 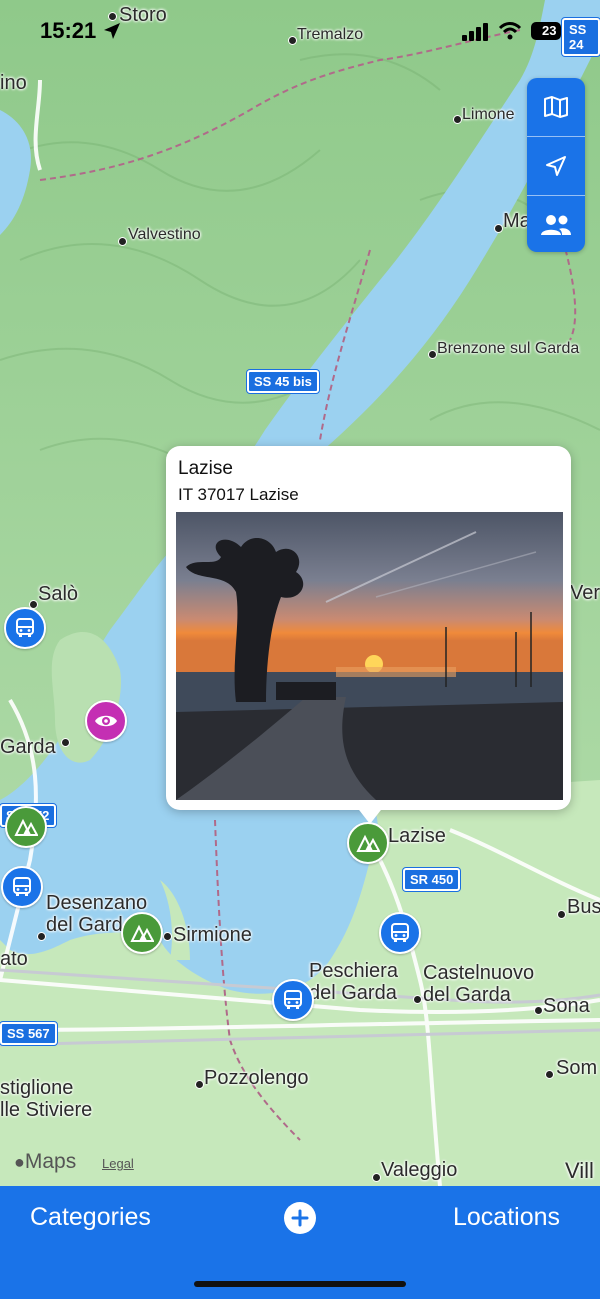 What do you see at coordinates (577, 1068) in the screenshot?
I see `place-som: Som` at bounding box center [577, 1068].